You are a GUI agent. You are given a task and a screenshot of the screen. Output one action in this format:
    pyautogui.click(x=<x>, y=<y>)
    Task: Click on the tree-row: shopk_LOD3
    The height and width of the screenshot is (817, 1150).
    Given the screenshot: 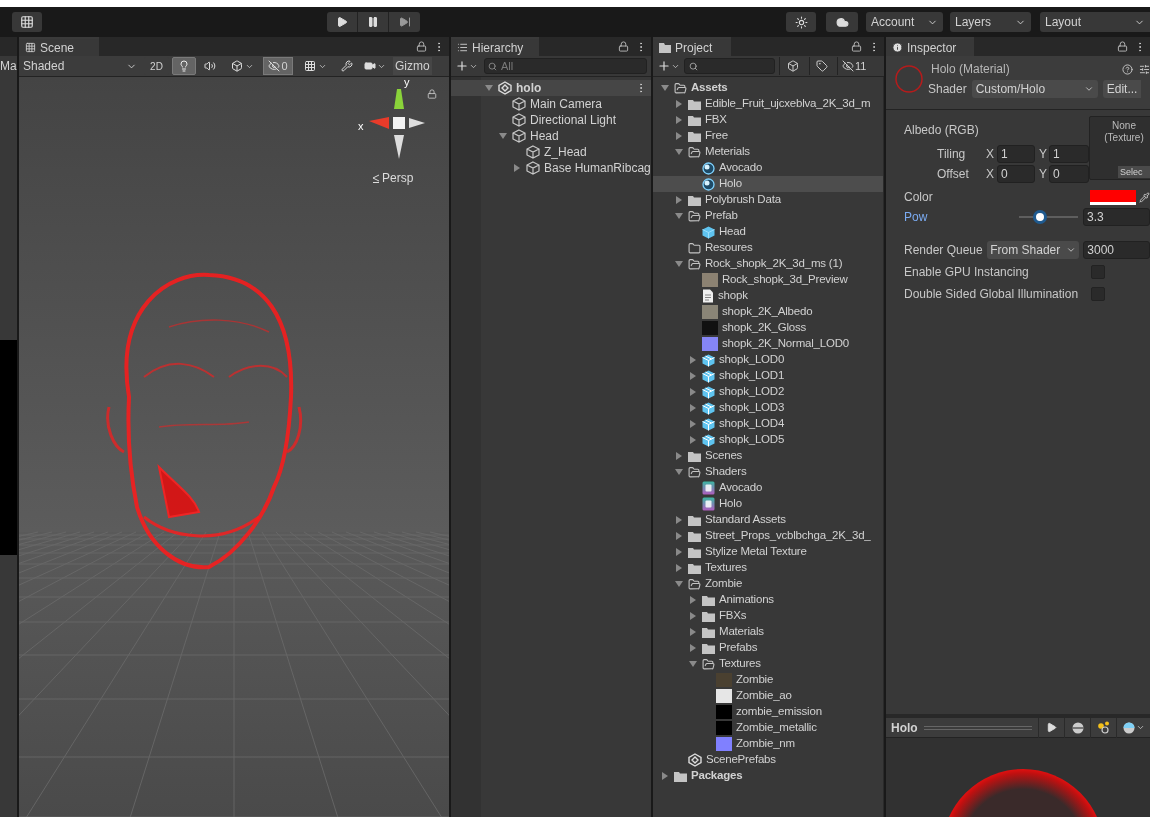 What is the action you would take?
    pyautogui.click(x=768, y=408)
    